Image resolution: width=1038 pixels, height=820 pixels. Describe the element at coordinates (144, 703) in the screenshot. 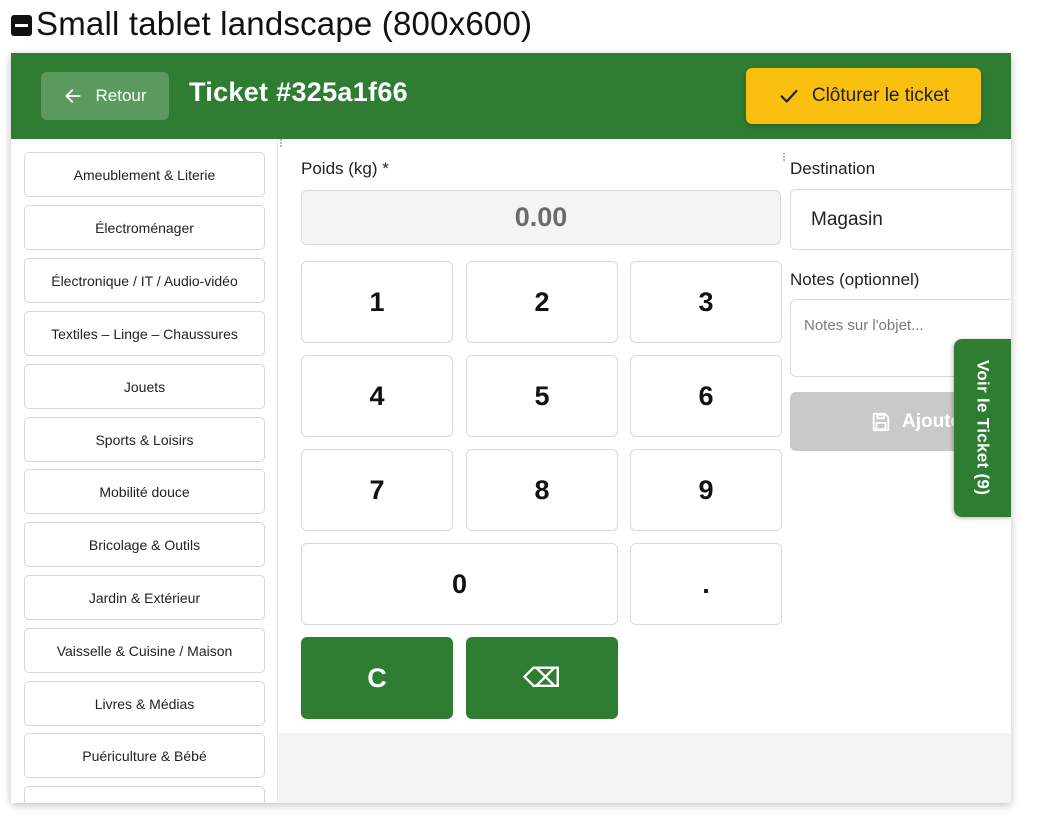

I see `category-button: Livres & Médias` at that location.